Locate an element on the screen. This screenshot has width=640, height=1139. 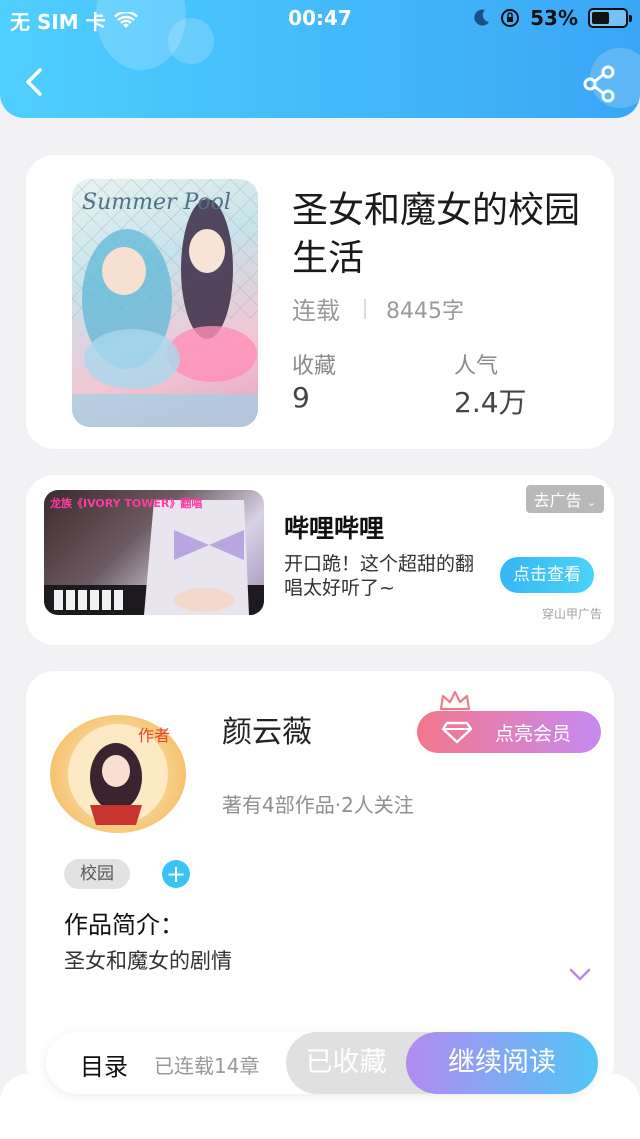
avatar-badge: 作者 is located at coordinates (154, 735).